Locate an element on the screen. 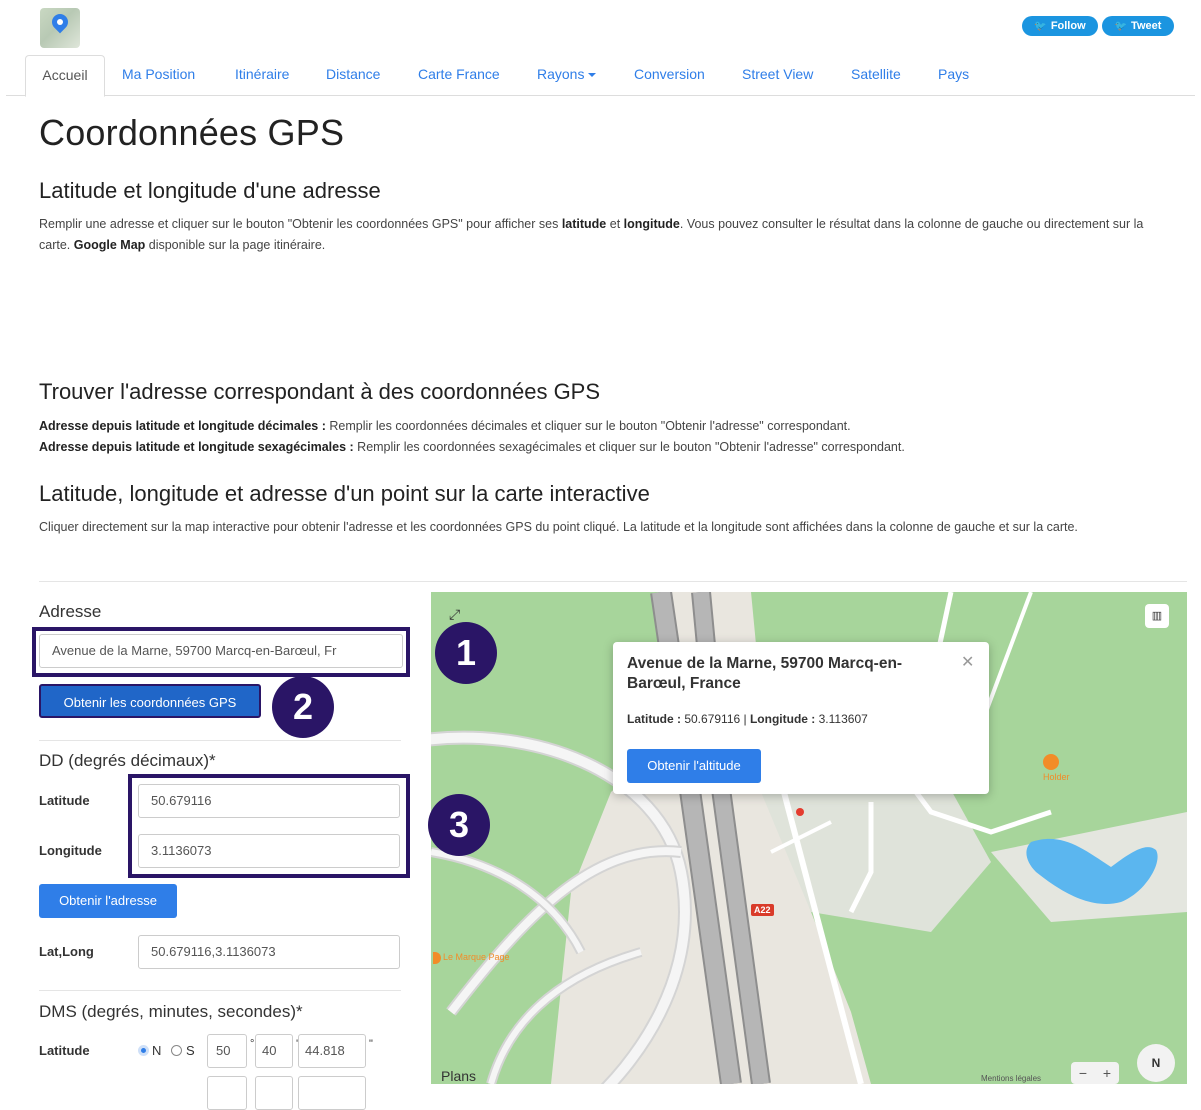  degree-symbol: ° is located at coordinates (252, 1044).